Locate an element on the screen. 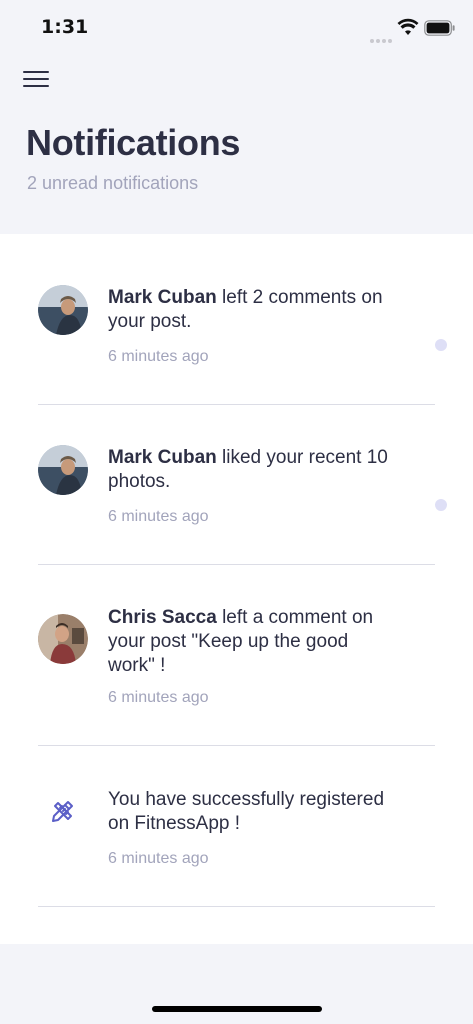  unread-count-subtitle: 2 unread notifications is located at coordinates (113, 183).